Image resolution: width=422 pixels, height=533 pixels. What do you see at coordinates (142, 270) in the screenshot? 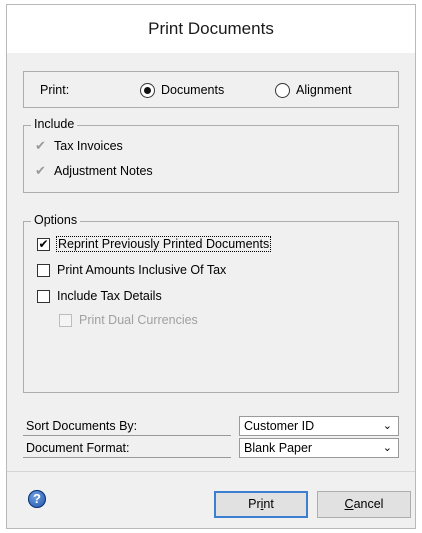
I see `checkbox-amounts-inclusive-tax-label: Print Amounts Inclusive Of Tax` at bounding box center [142, 270].